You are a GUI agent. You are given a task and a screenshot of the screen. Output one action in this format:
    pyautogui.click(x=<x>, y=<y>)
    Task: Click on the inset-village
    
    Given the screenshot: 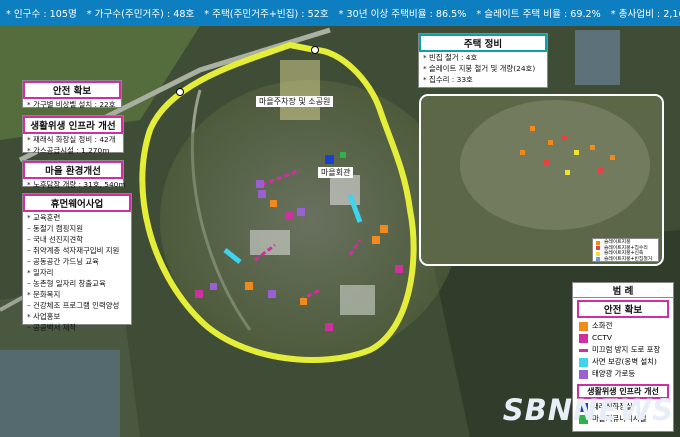 What is the action you would take?
    pyautogui.click(x=555, y=165)
    